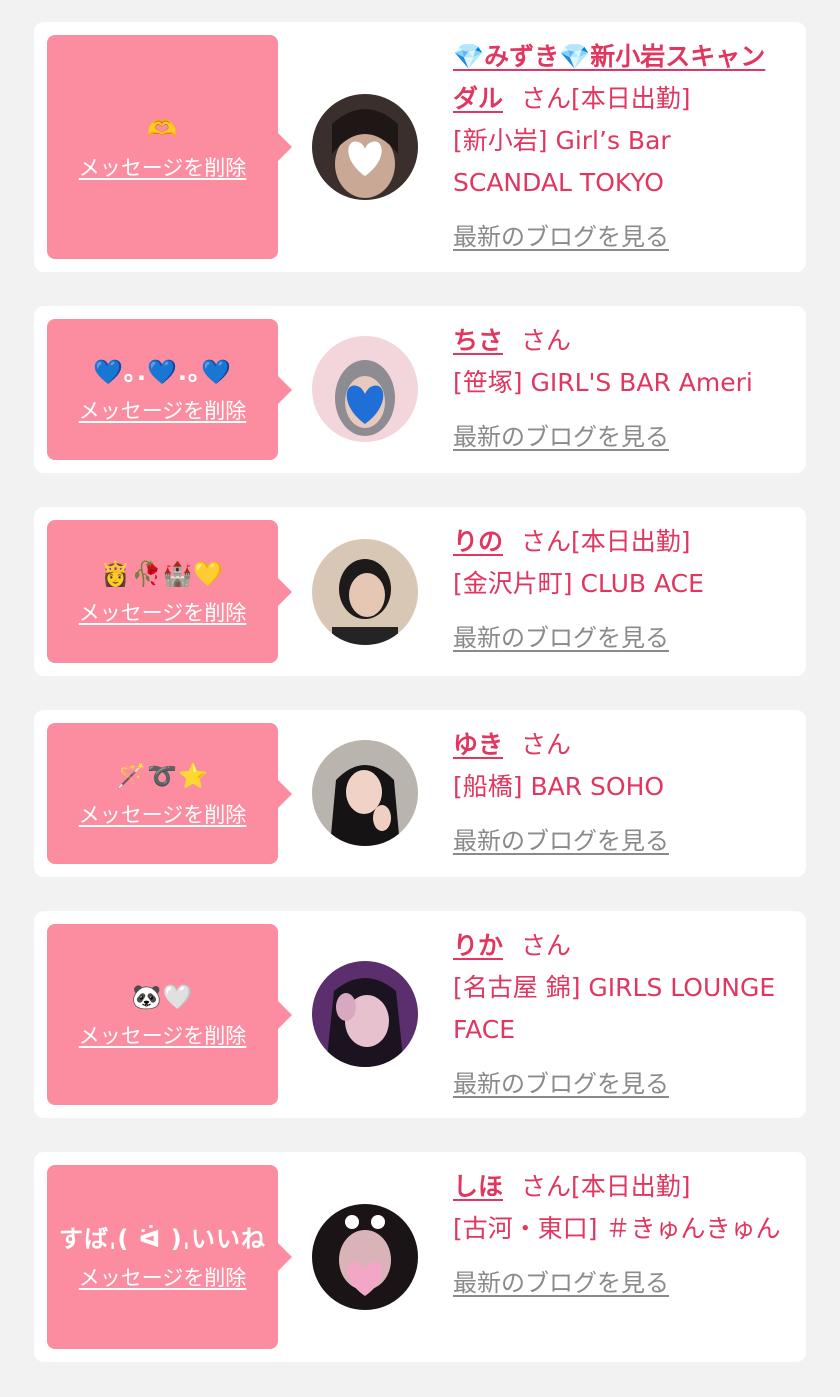  I want to click on message-box: 🪄➰⭐️ メッセージを削除, so click(169, 793).